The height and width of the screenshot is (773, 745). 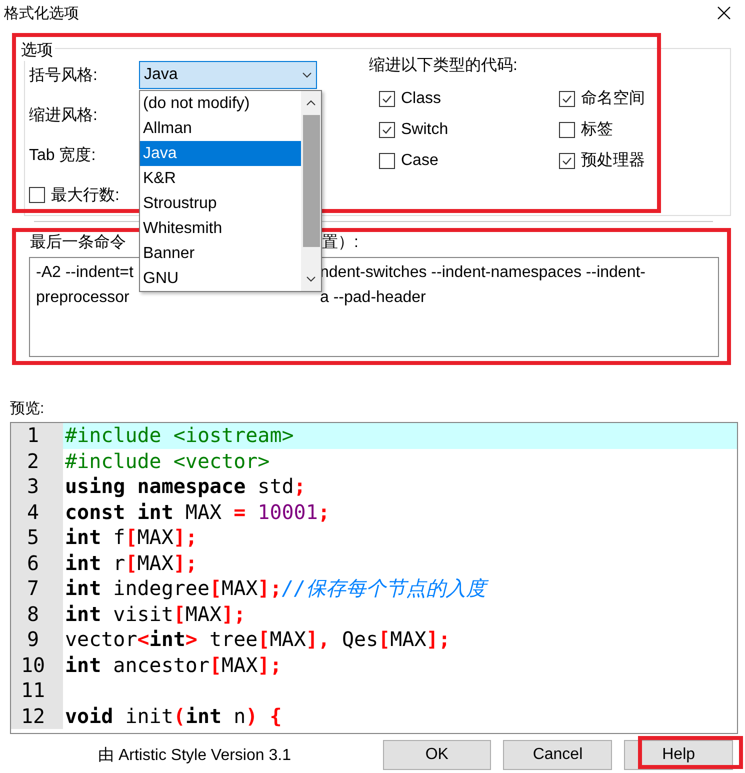 I want to click on line-number: 6, so click(x=37, y=563).